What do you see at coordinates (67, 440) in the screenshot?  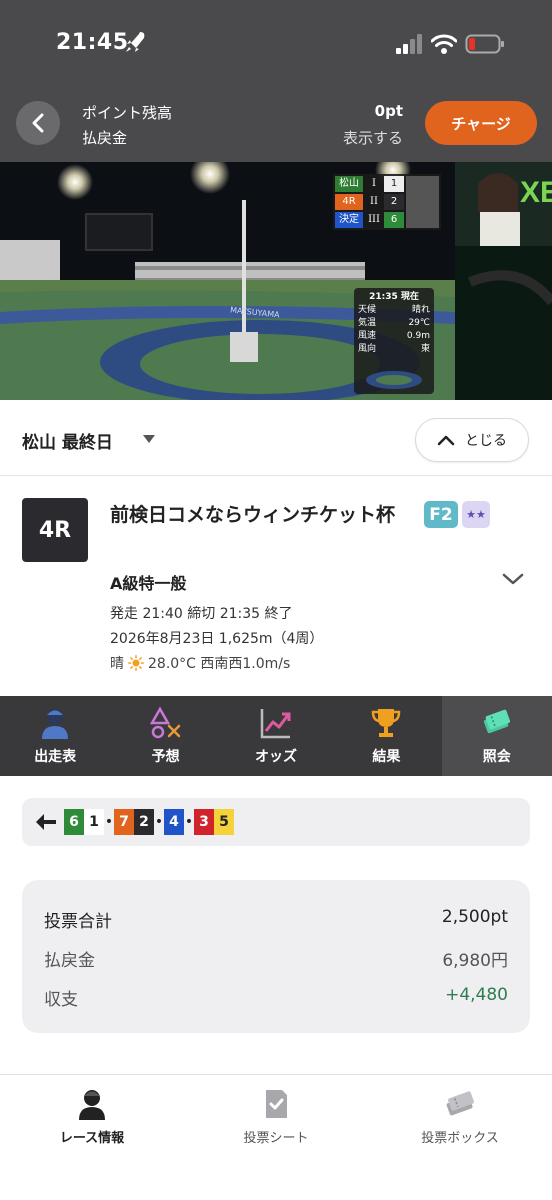 I see `venue-name: 松山 最終日` at bounding box center [67, 440].